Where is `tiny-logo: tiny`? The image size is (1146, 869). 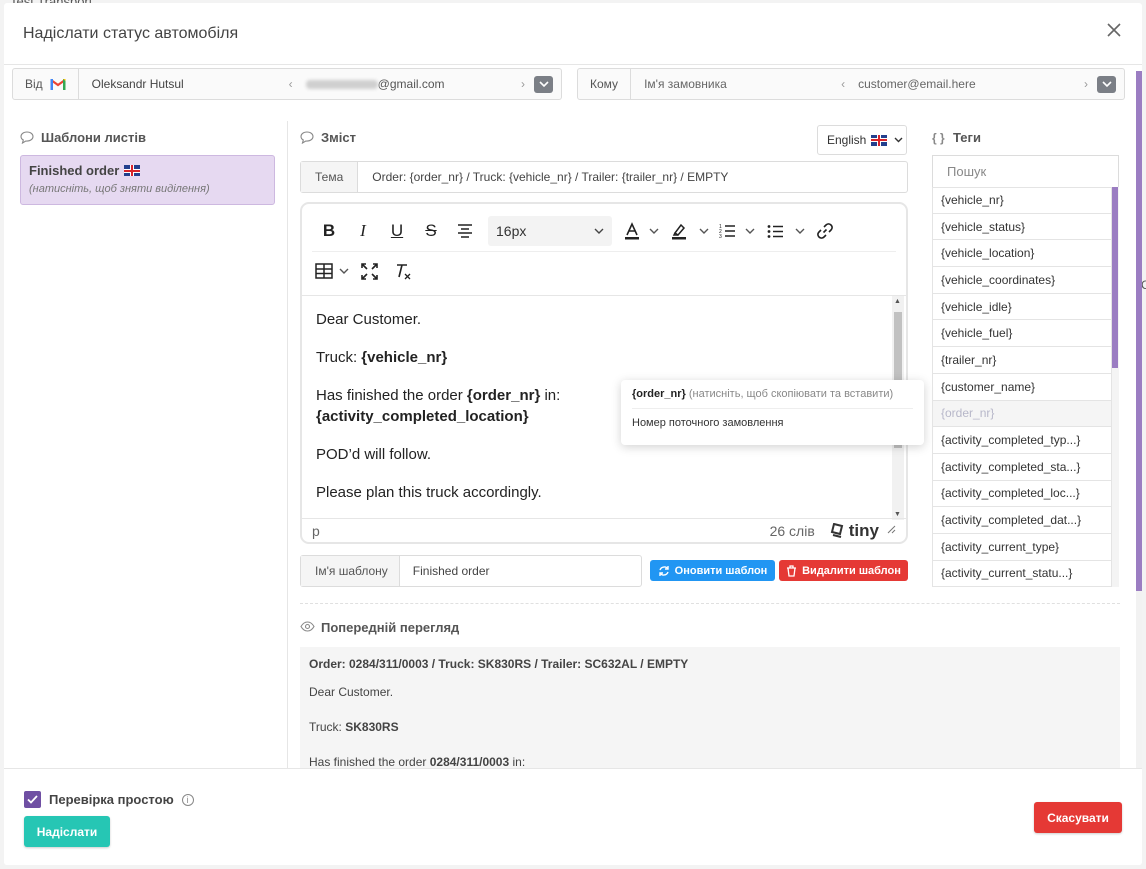
tiny-logo: tiny is located at coordinates (854, 531).